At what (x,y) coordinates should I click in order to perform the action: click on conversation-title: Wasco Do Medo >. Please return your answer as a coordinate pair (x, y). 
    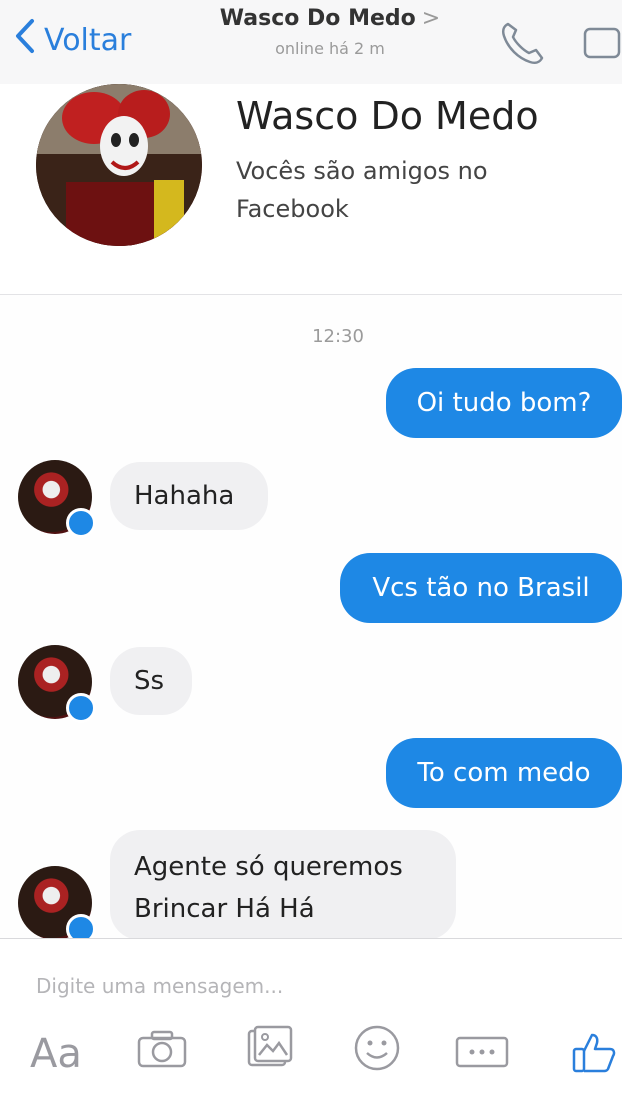
    Looking at the image, I should click on (330, 18).